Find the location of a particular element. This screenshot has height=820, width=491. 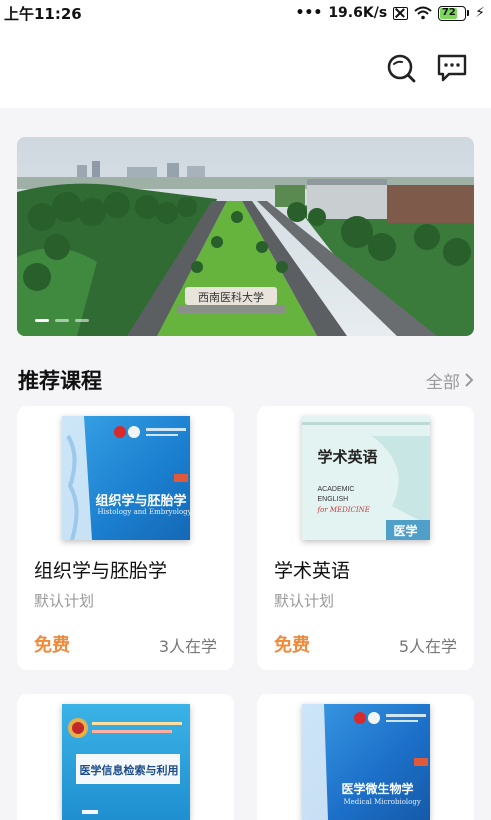

status-bar: 上午11:26 ••• 19.6K/s 72 ⚡ is located at coordinates (245, 13).